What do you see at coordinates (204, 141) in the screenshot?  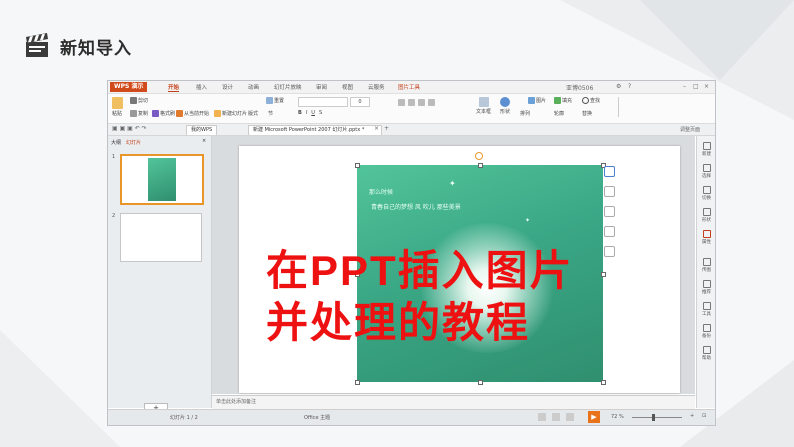 I see `close-panel-icon: ×` at bounding box center [204, 141].